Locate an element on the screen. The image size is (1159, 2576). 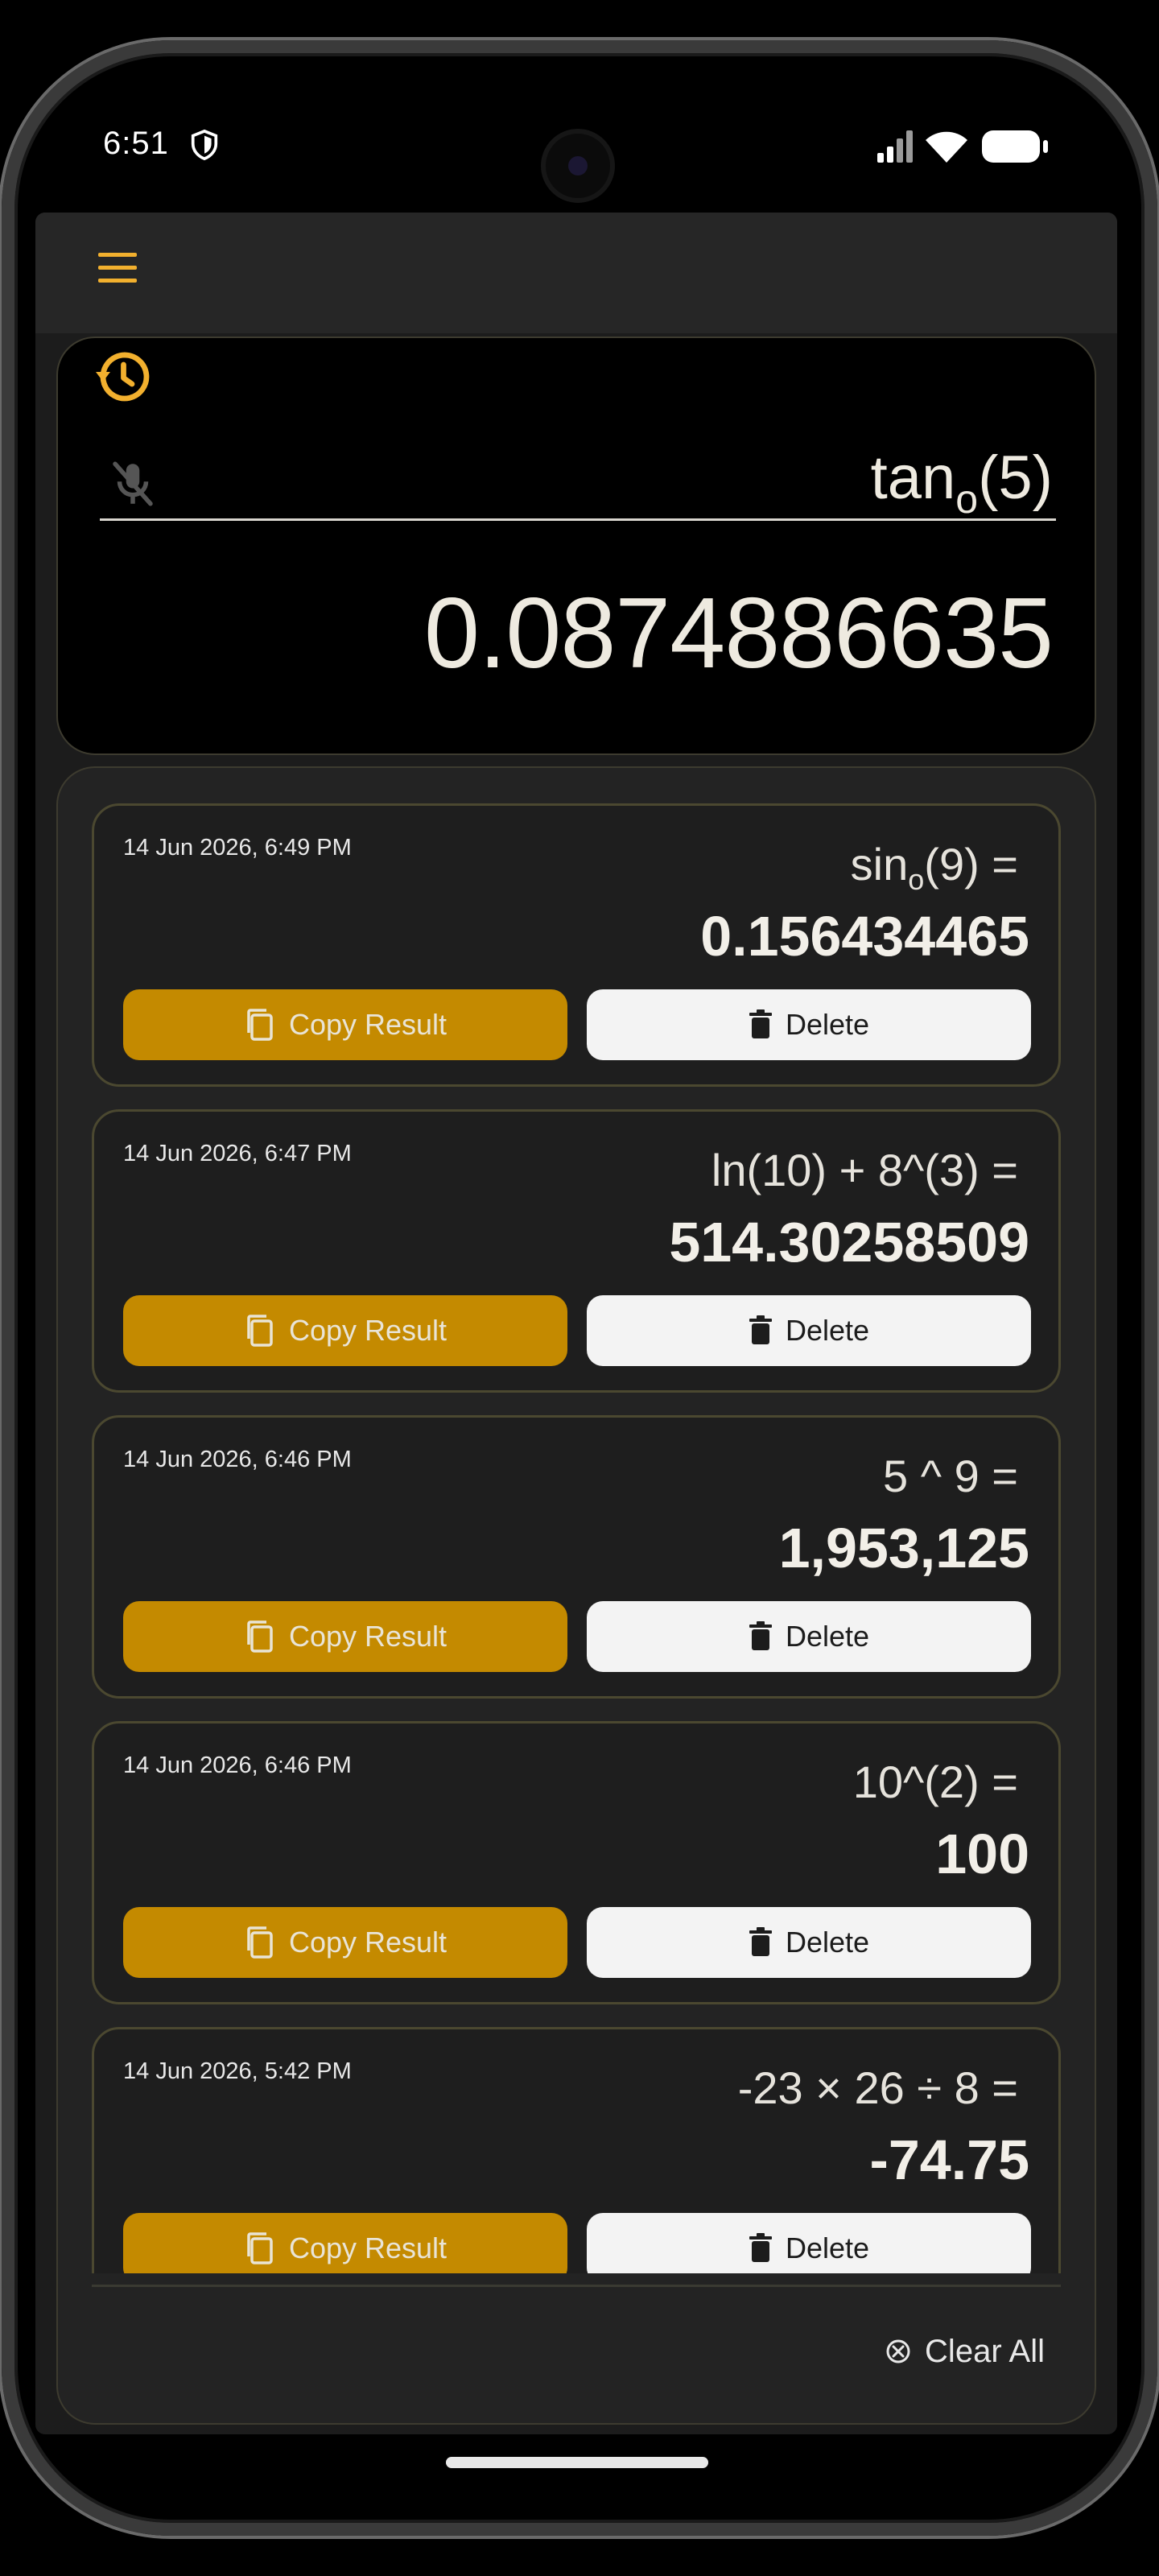
status-bar: 6:51 is located at coordinates (579, 104).